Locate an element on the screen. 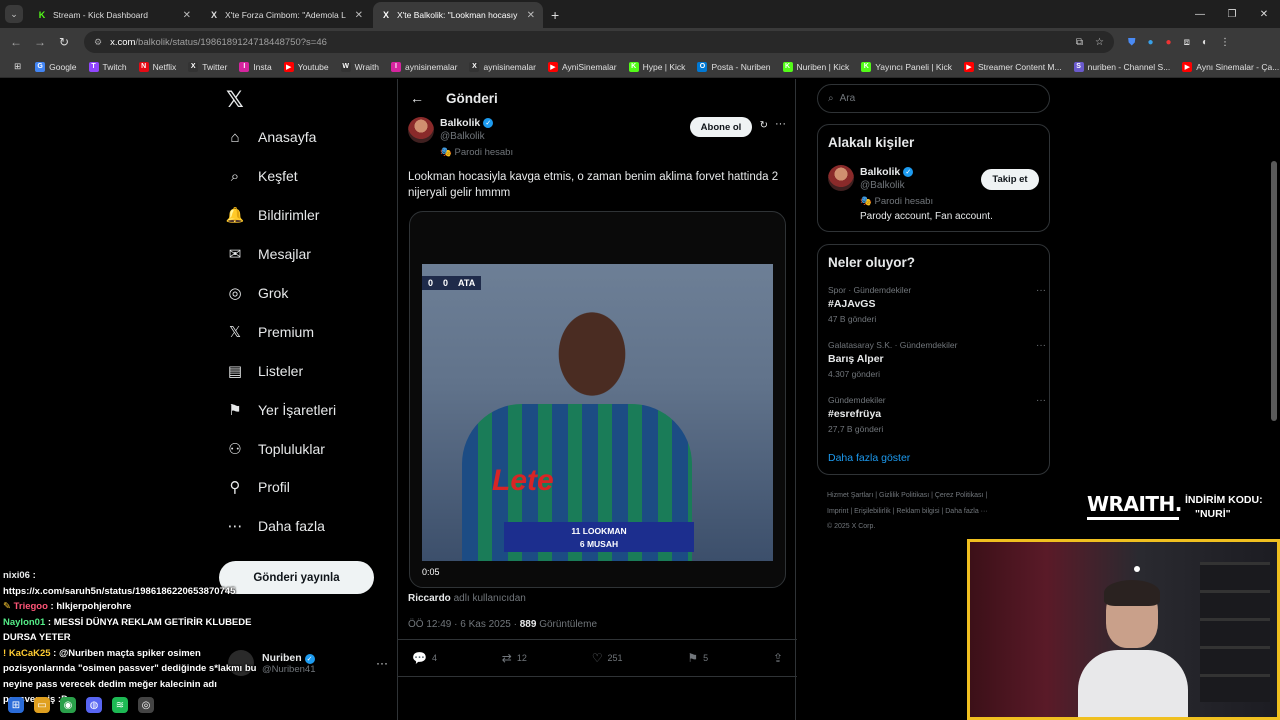 The width and height of the screenshot is (1280, 720). obs-icon: ◎ is located at coordinates (146, 705).